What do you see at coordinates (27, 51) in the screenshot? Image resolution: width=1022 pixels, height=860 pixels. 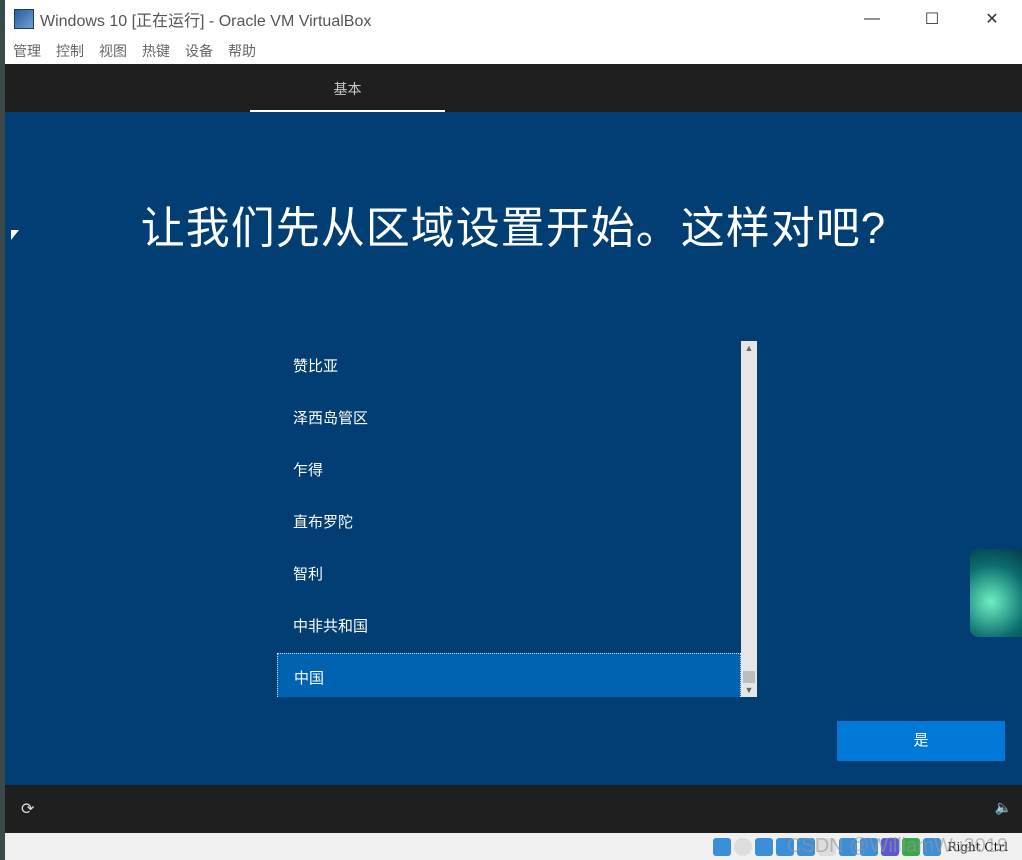 I see `menu-machine: 管理` at bounding box center [27, 51].